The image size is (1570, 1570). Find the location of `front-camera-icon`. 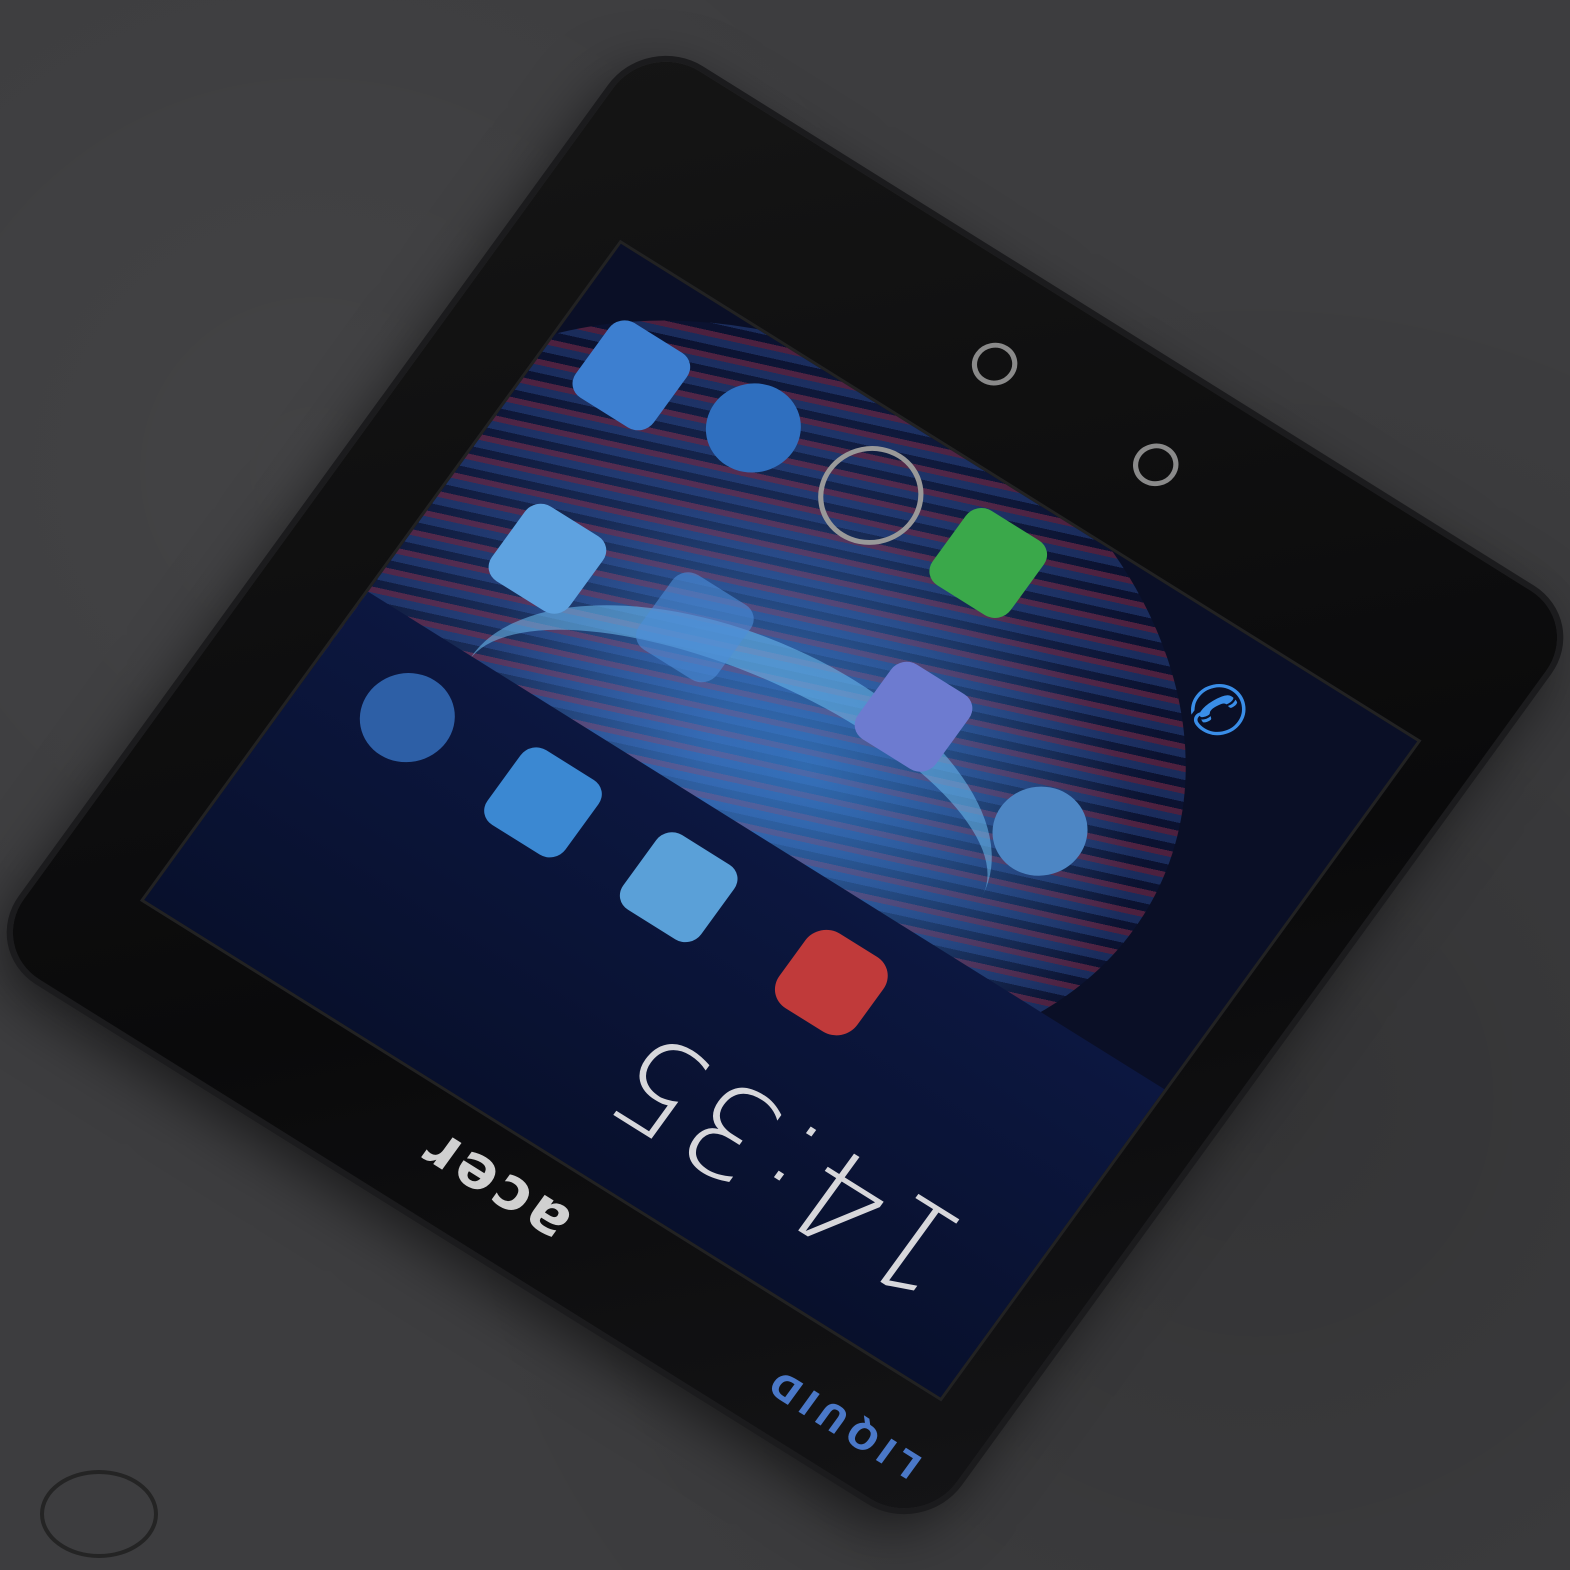

front-camera-icon is located at coordinates (1156, 465).